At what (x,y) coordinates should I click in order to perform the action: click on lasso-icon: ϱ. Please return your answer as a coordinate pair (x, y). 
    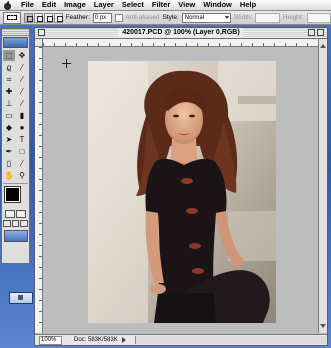
    Looking at the image, I should click on (9, 67).